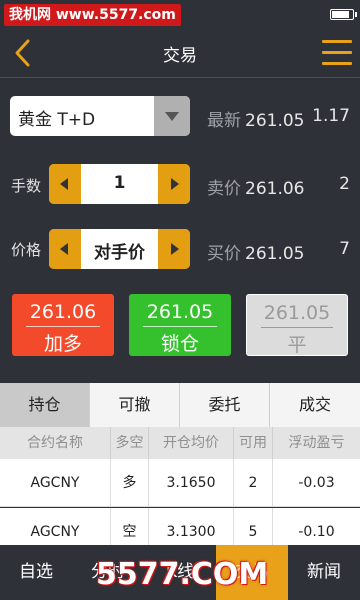 This screenshot has width=360, height=600. I want to click on nav-bar: 交易, so click(180, 53).